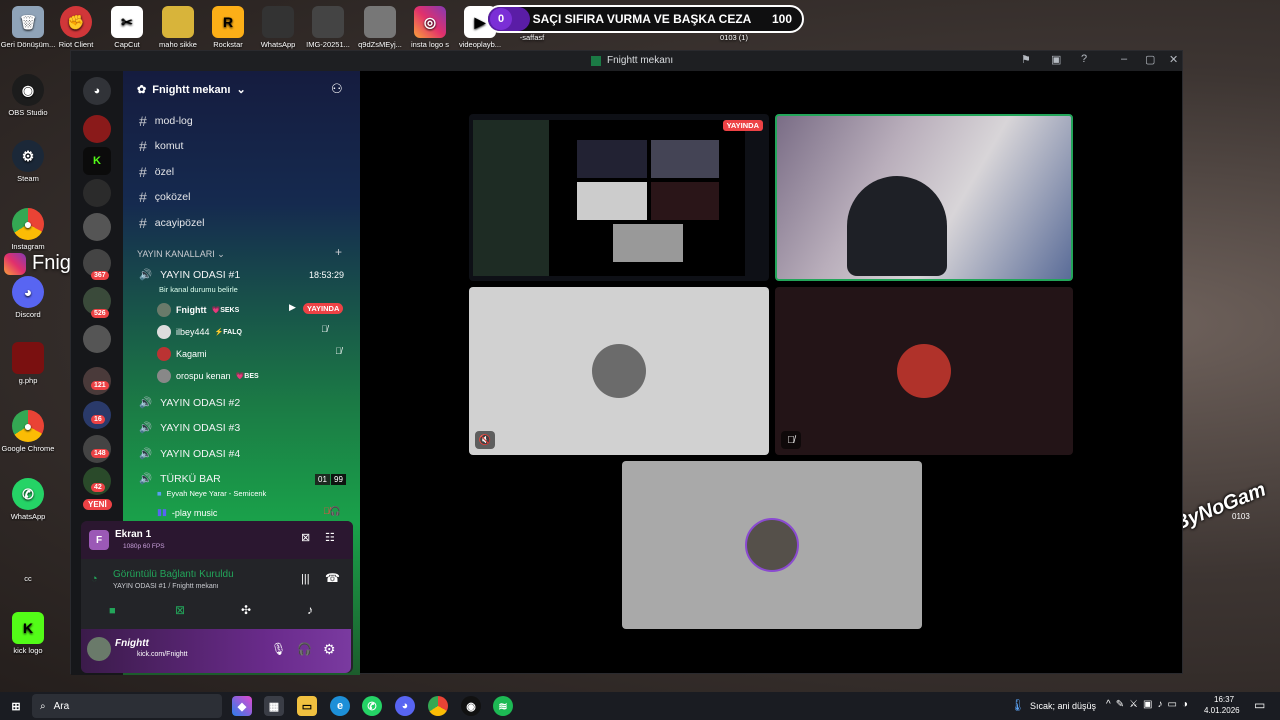  I want to click on voice-user: Fnightt 💗SEKS, so click(198, 310).